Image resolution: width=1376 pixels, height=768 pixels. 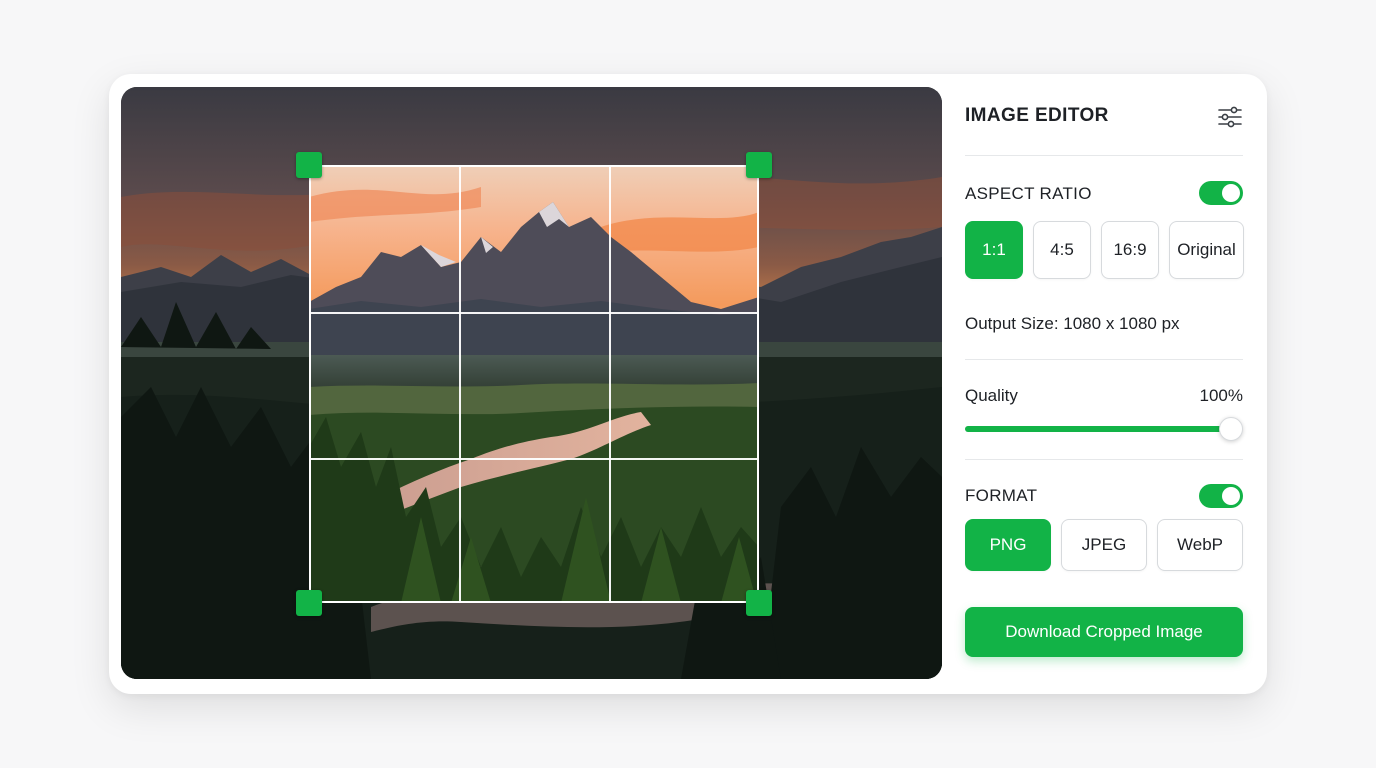 I want to click on format-options: PNG JPEG WebP, so click(x=1104, y=545).